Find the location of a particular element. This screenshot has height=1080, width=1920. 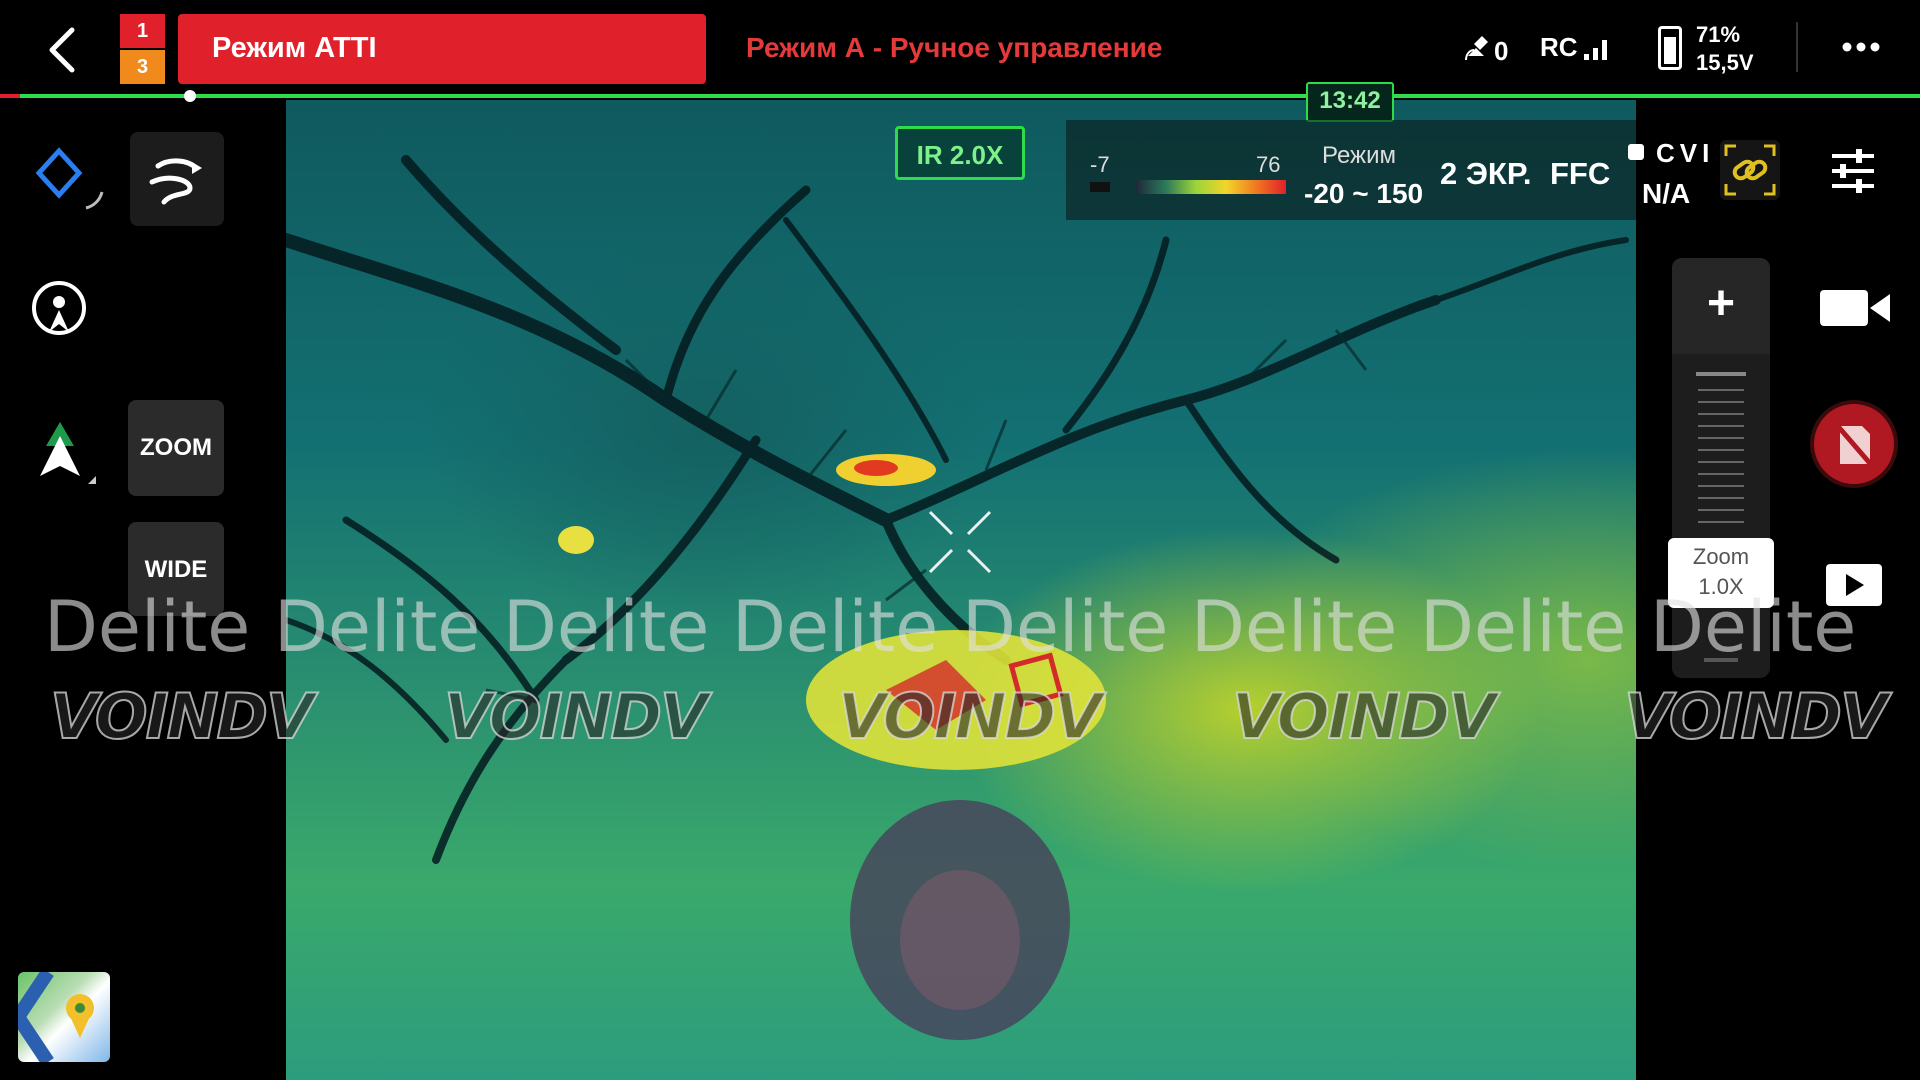

map-thumbnail-icon is located at coordinates (64, 1017).